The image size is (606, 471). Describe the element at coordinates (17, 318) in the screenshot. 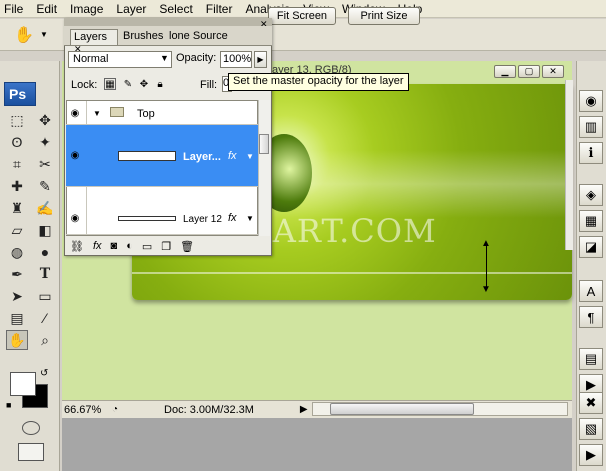

I see `notes-tool-icon: ▤` at that location.